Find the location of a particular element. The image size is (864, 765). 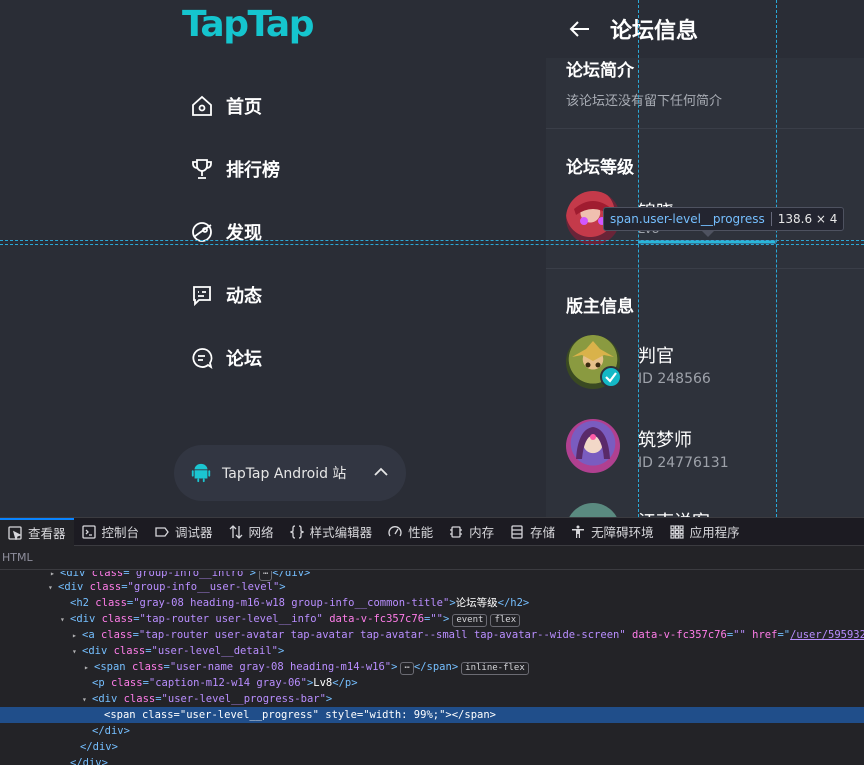

tooltip-arrow is located at coordinates (708, 234).